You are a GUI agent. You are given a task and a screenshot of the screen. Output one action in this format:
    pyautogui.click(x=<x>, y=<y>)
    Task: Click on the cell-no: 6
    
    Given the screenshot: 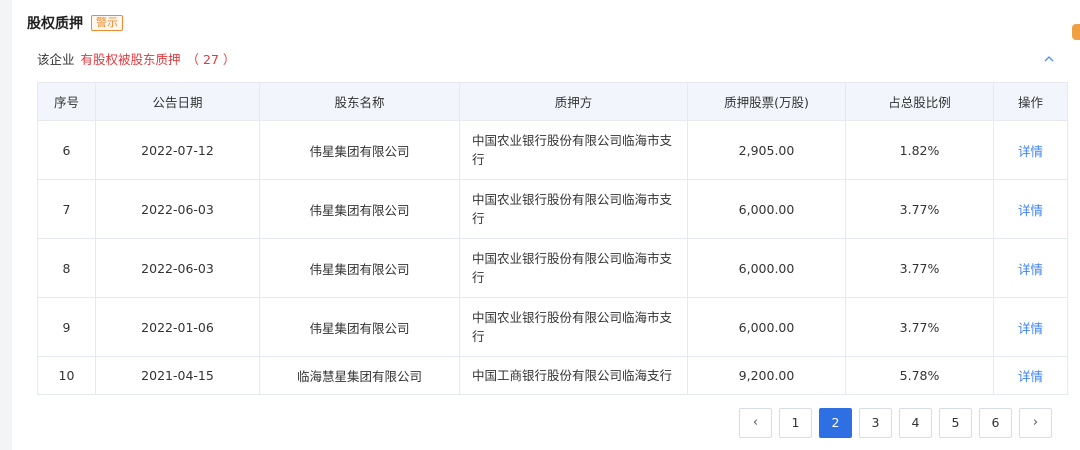 What is the action you would take?
    pyautogui.click(x=66, y=150)
    